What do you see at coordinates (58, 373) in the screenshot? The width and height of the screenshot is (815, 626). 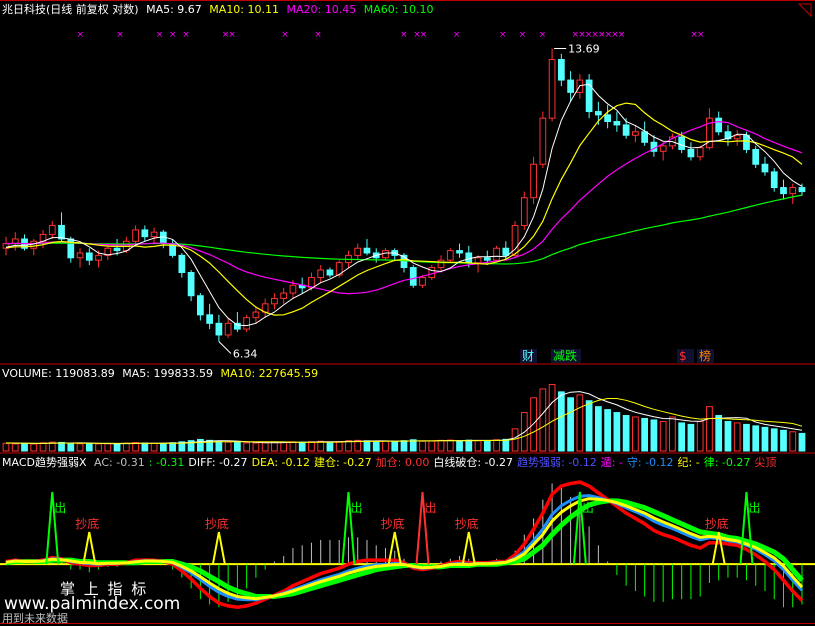 I see `volume-label: VOLUME: 119083.89` at bounding box center [58, 373].